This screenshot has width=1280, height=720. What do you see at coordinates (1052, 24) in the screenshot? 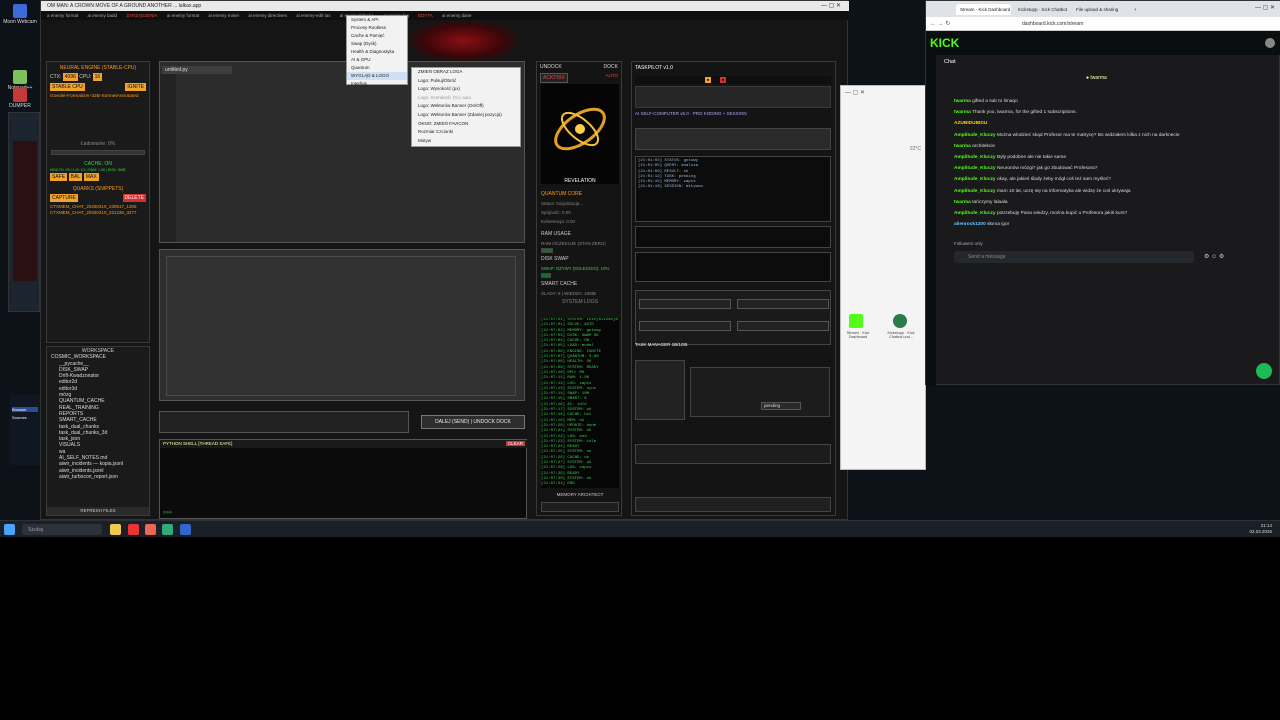
I see `url-text: dashboard.kick.com/stream` at bounding box center [1052, 24].